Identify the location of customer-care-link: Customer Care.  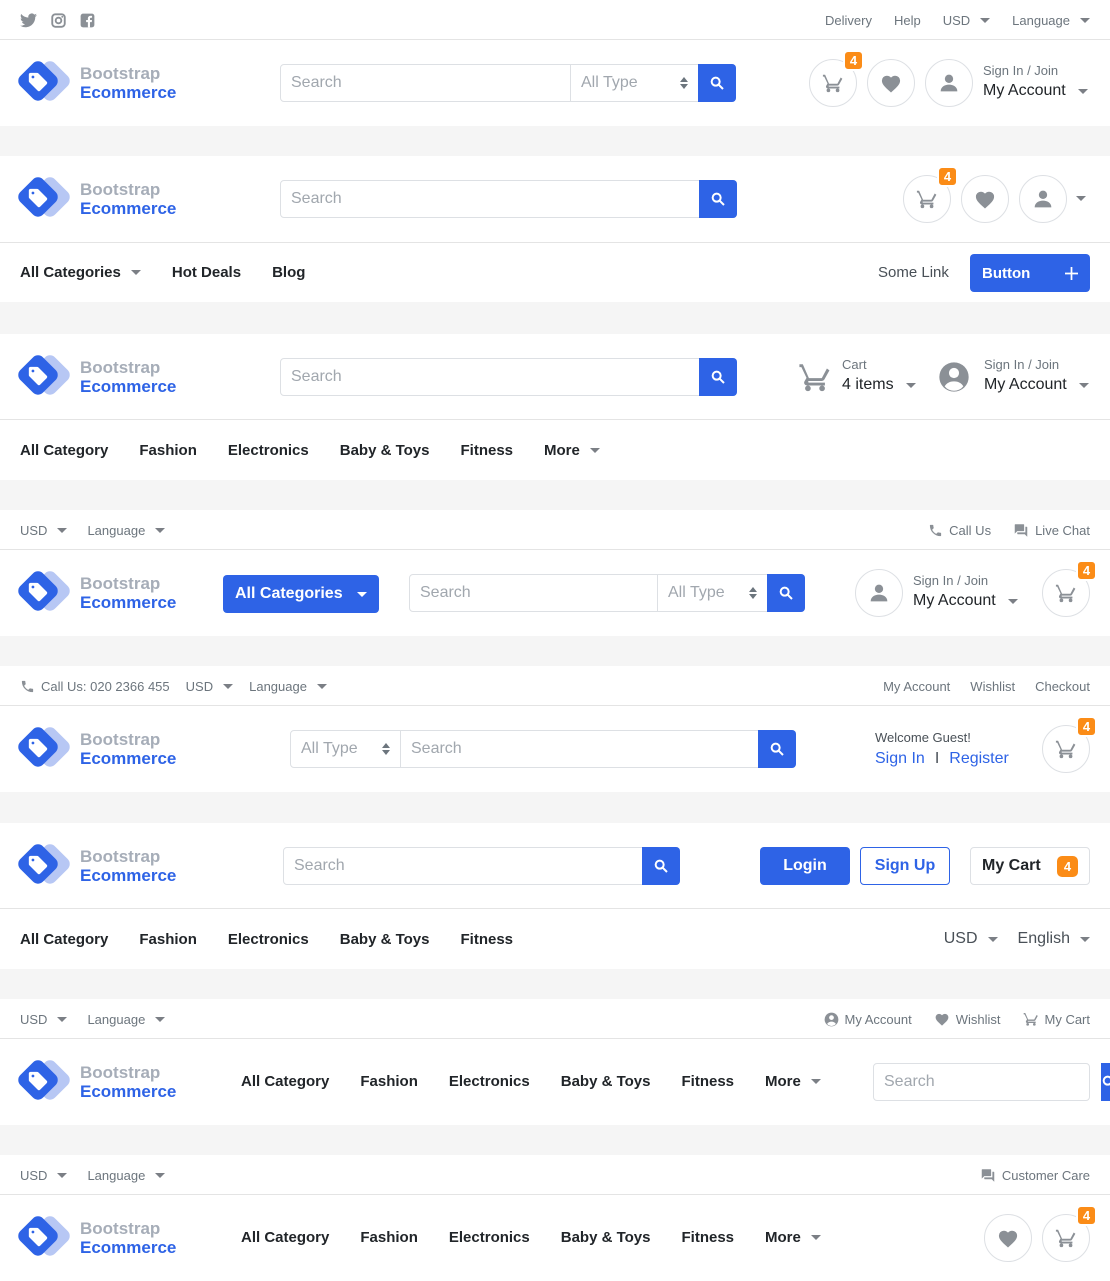
(1035, 1175).